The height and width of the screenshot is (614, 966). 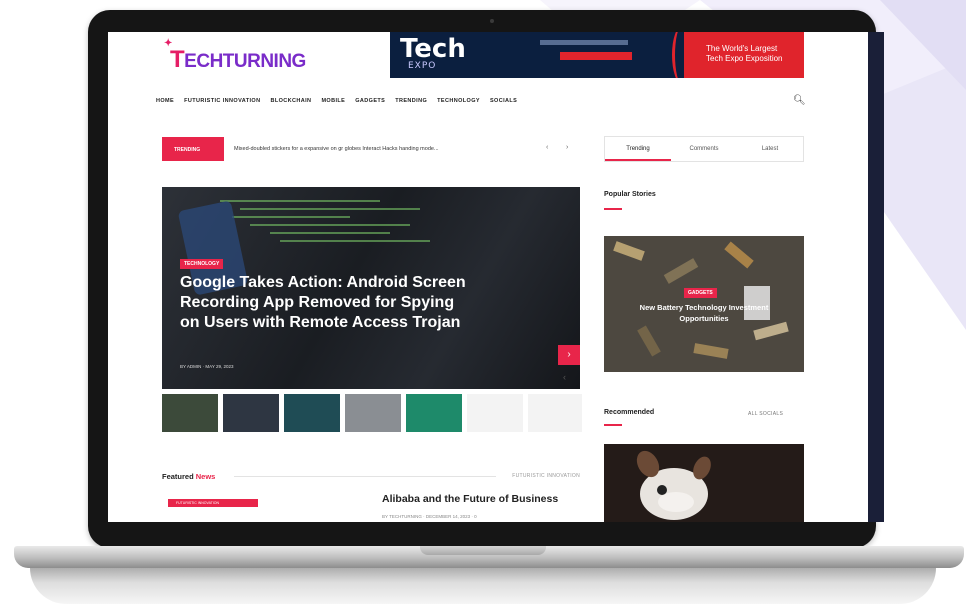 What do you see at coordinates (673, 485) in the screenshot?
I see `robot-dog-image` at bounding box center [673, 485].